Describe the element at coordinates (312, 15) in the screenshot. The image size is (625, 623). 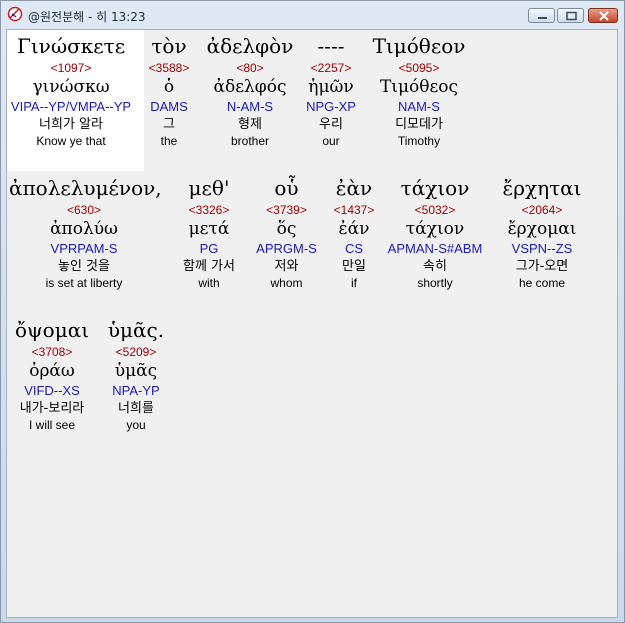
I see `title-bar: @원전분해 - 히 13:23` at that location.